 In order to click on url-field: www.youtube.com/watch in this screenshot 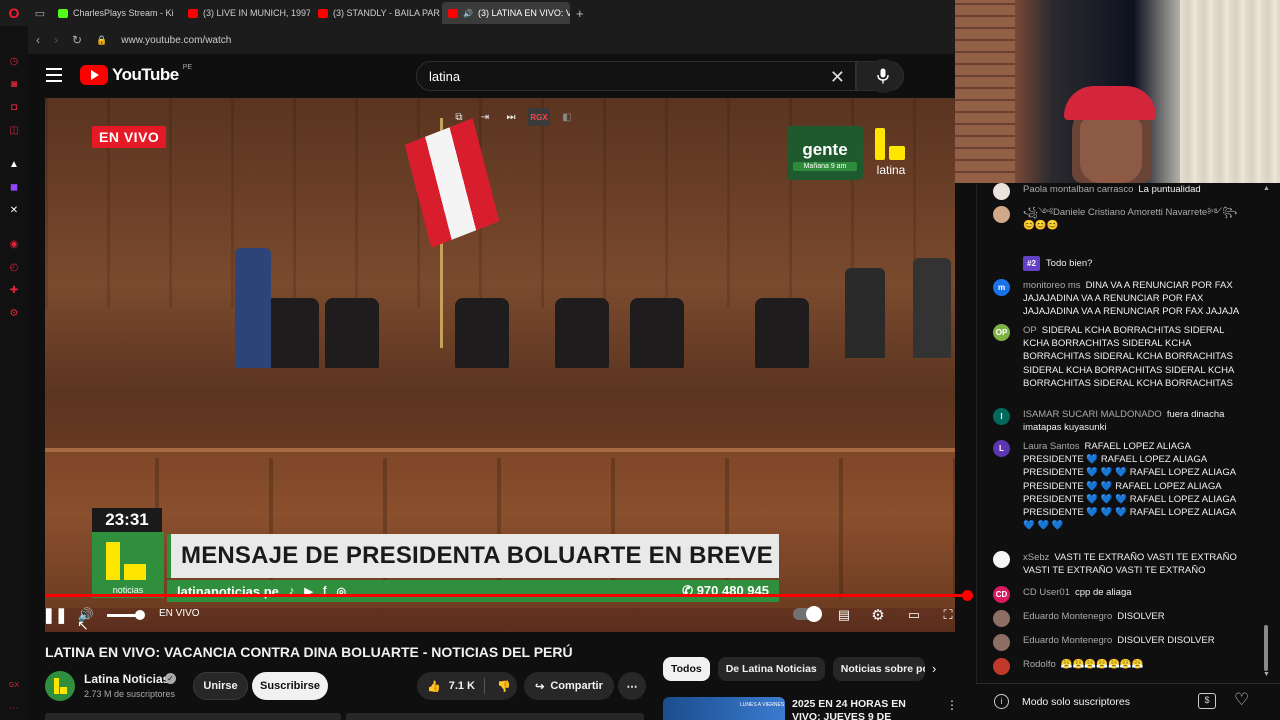, I will do `click(176, 40)`.